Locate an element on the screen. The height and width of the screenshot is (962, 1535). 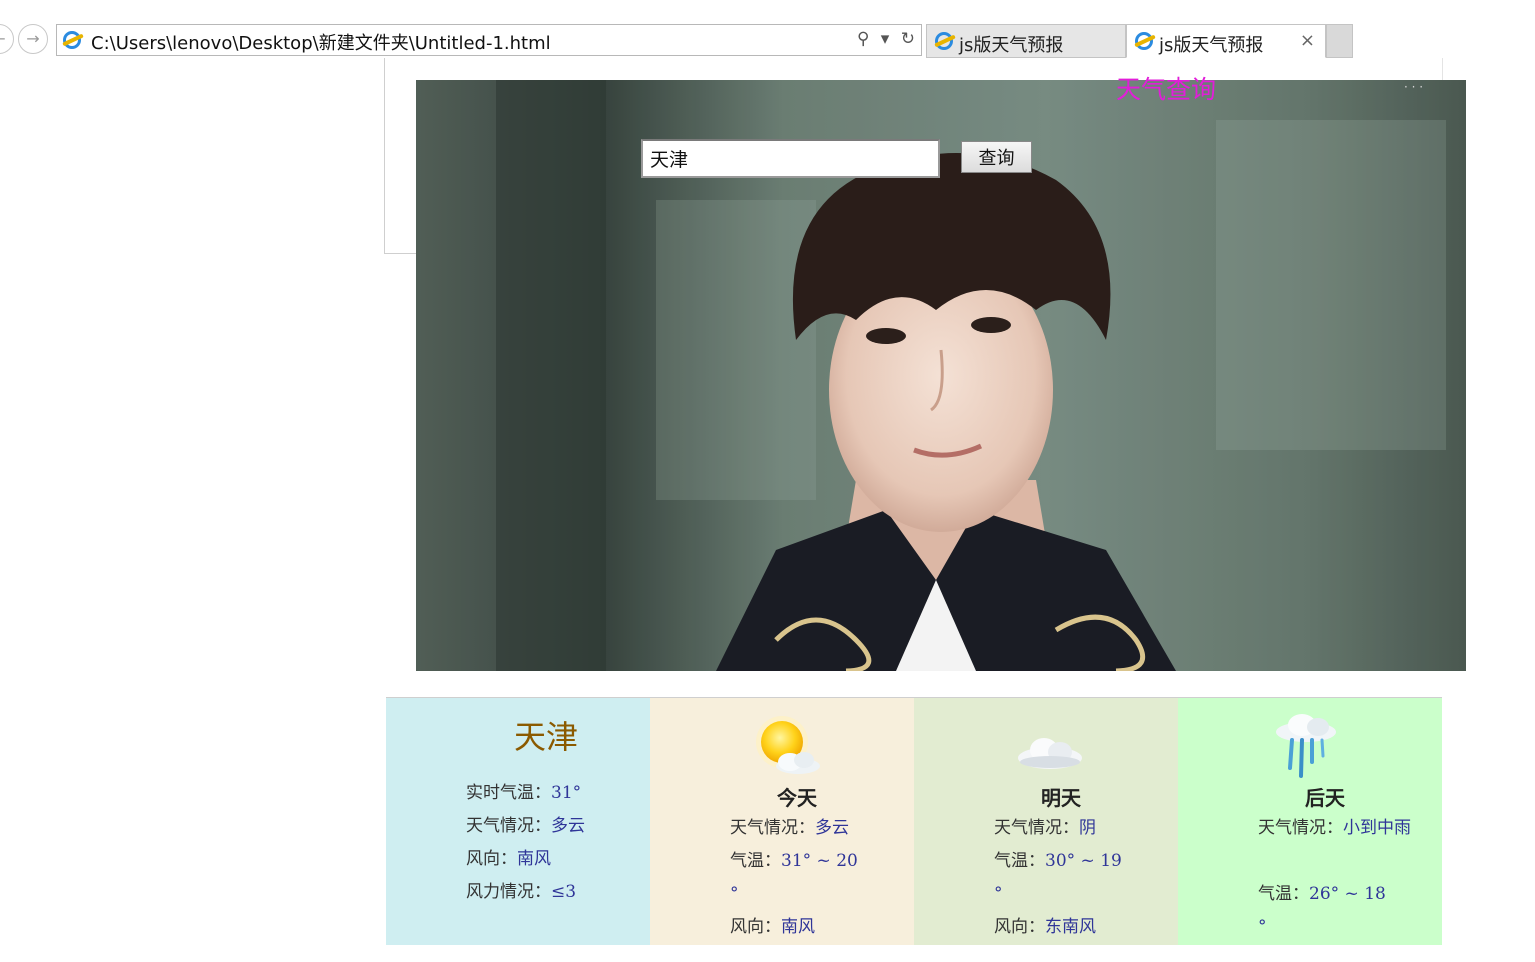
tab-weather-1: js版天气预报 is located at coordinates (1026, 41).